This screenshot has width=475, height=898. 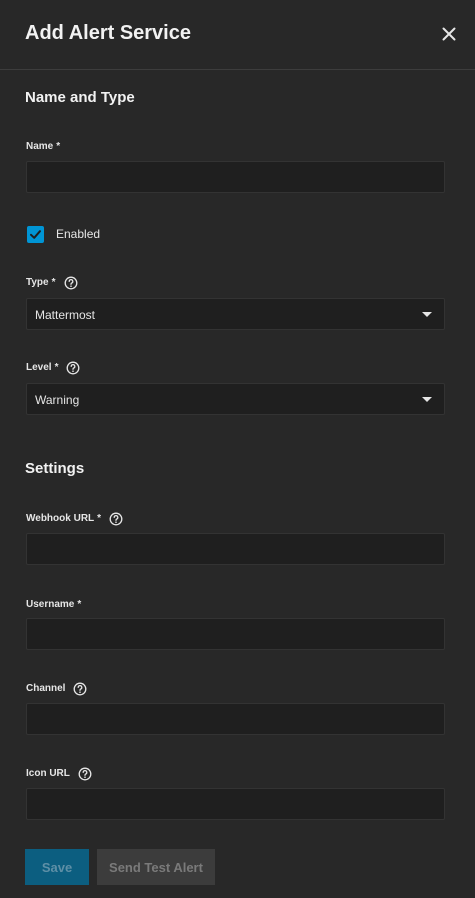 I want to click on save-button: Save, so click(x=57, y=867).